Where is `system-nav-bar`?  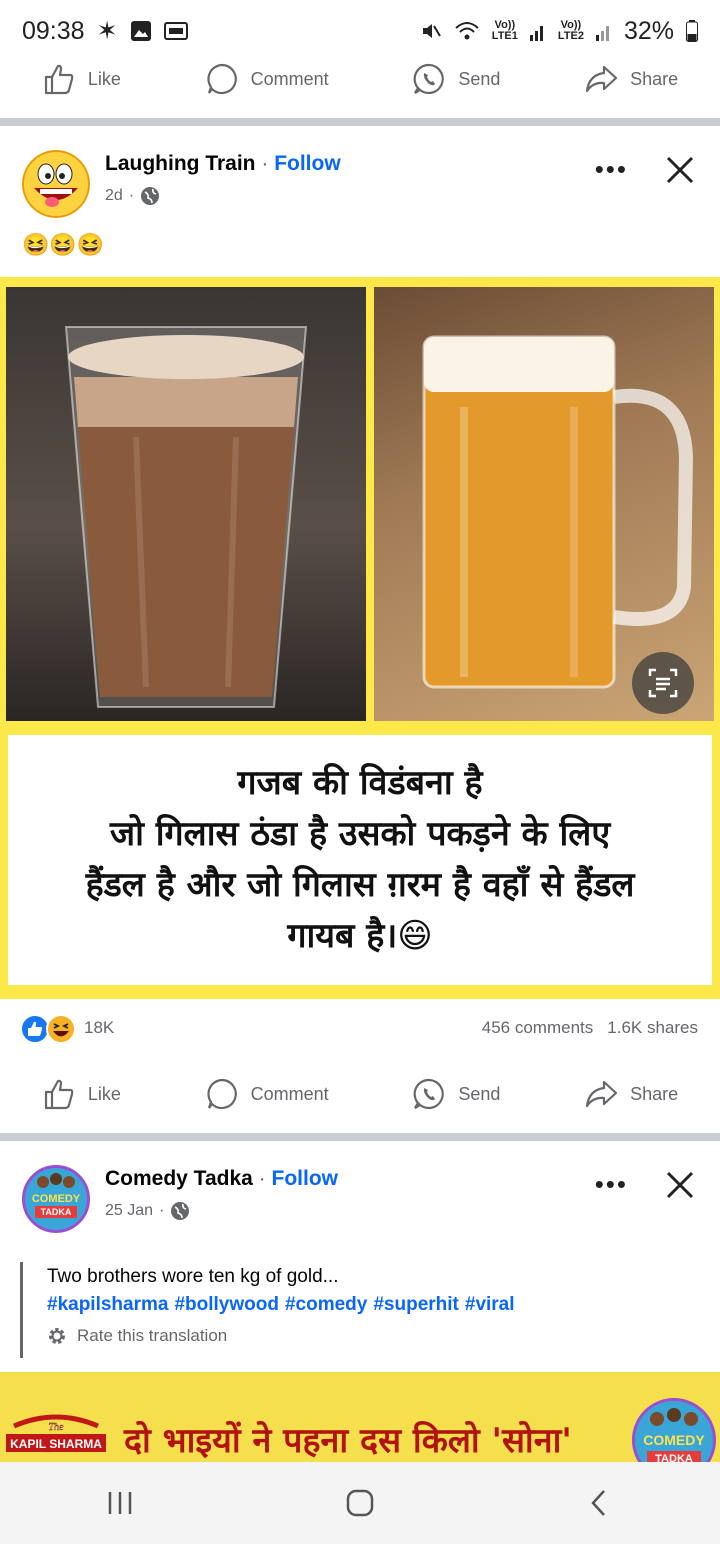 system-nav-bar is located at coordinates (360, 1503).